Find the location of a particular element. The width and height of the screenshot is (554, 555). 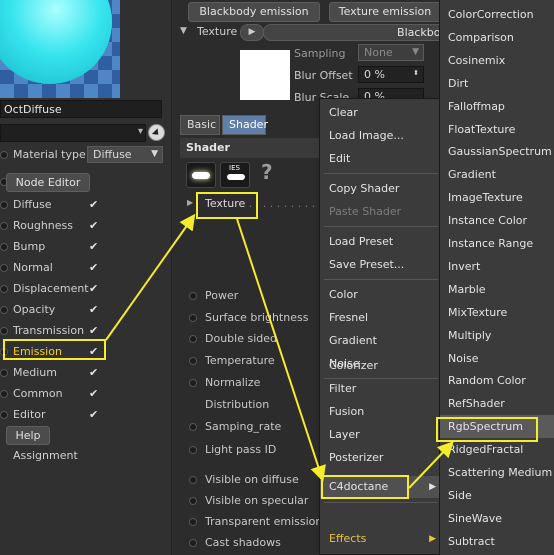

menu-item-gradient: Gradient is located at coordinates (381, 341).